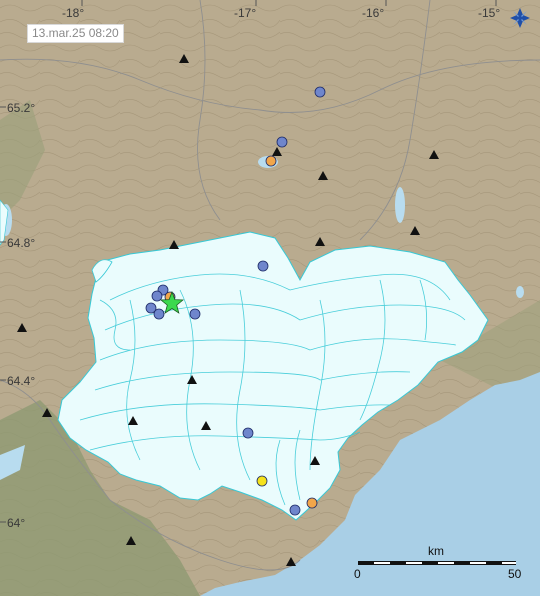  Describe the element at coordinates (373, 13) in the screenshot. I see `lon-label-16: -16°` at that location.